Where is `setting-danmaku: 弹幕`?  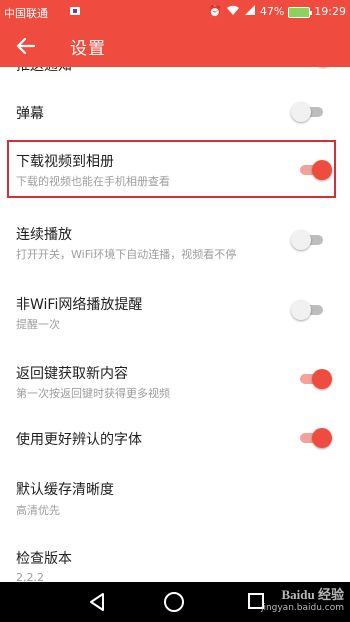 setting-danmaku: 弹幕 is located at coordinates (175, 112).